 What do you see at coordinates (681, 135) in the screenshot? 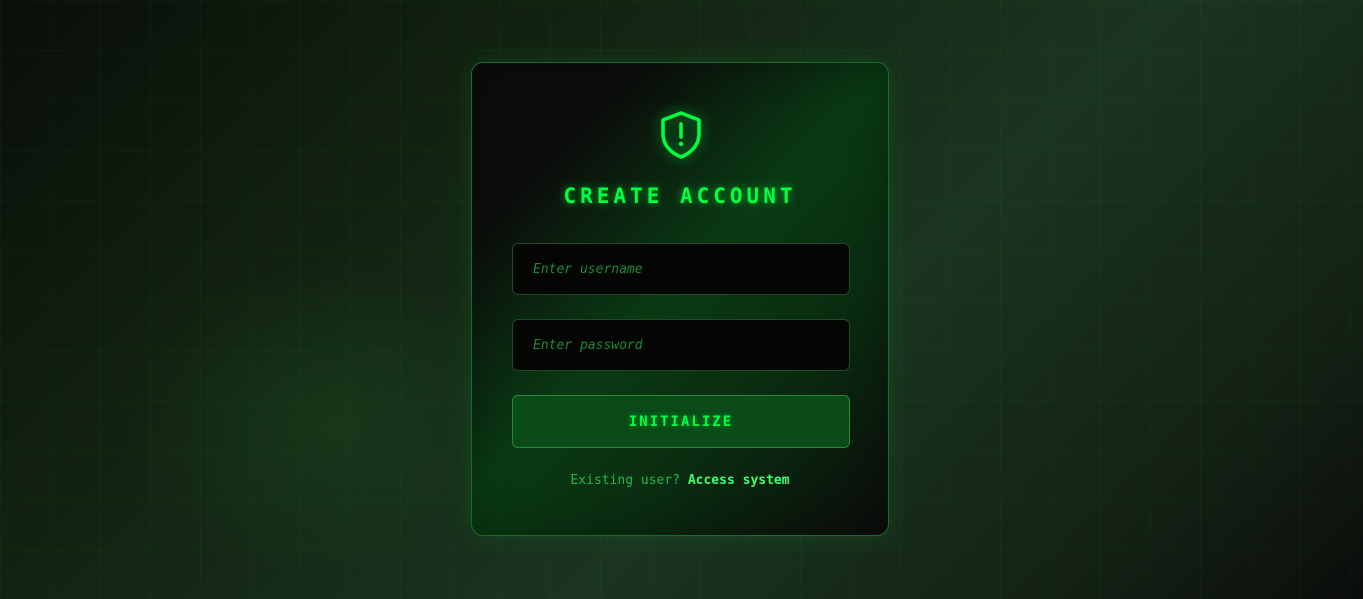
I see `shield-alert-icon` at bounding box center [681, 135].